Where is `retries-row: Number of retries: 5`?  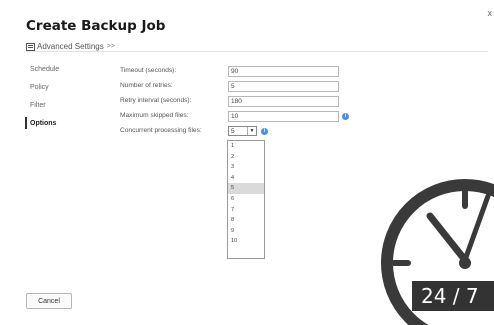
retries-row: Number of retries: 5 is located at coordinates (240, 87).